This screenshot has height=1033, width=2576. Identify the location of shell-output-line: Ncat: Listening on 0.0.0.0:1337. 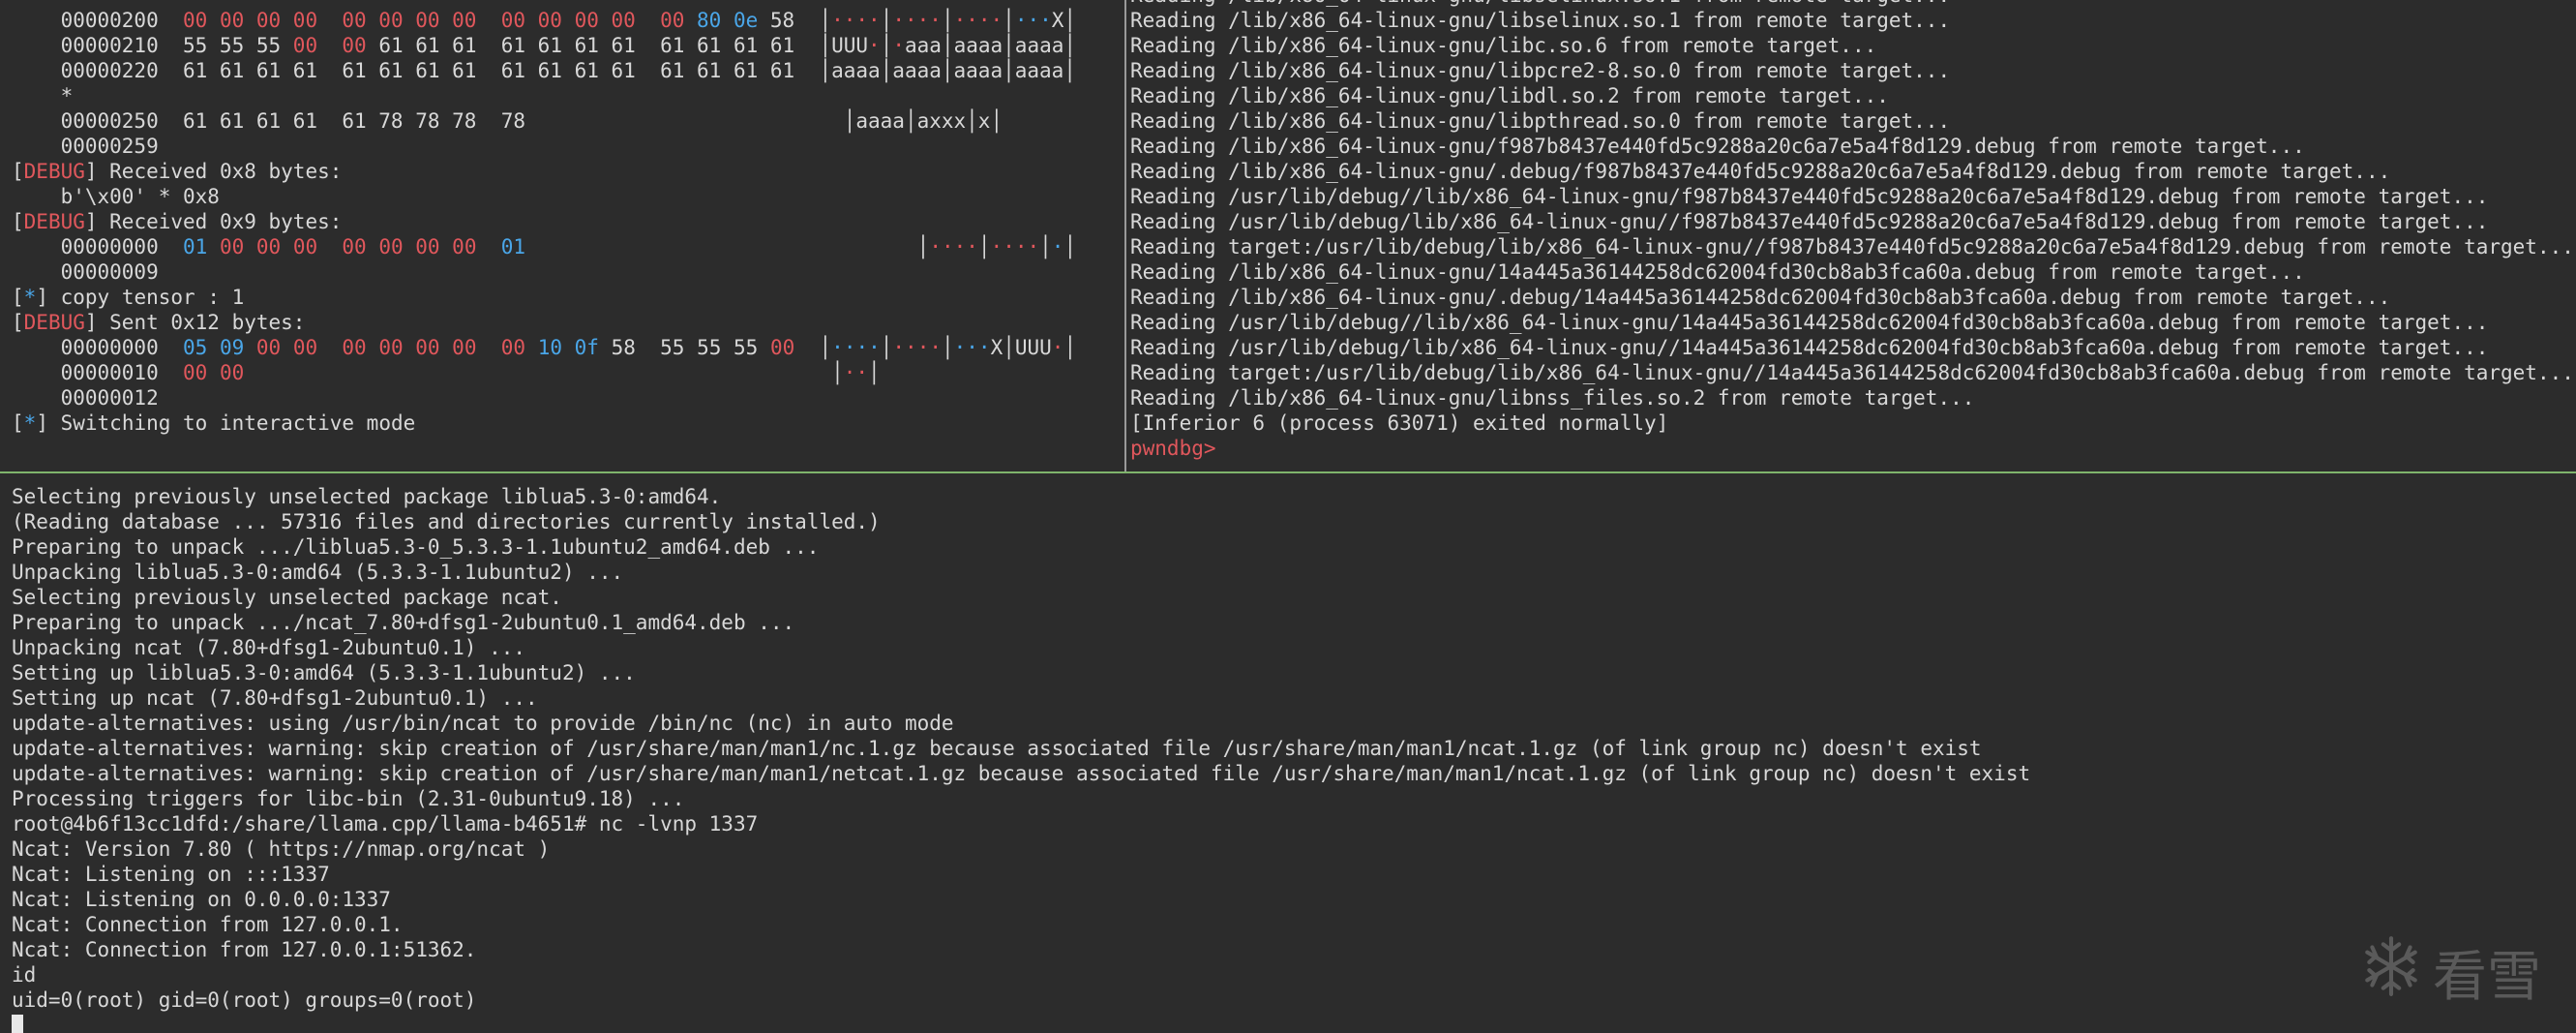
(201, 899).